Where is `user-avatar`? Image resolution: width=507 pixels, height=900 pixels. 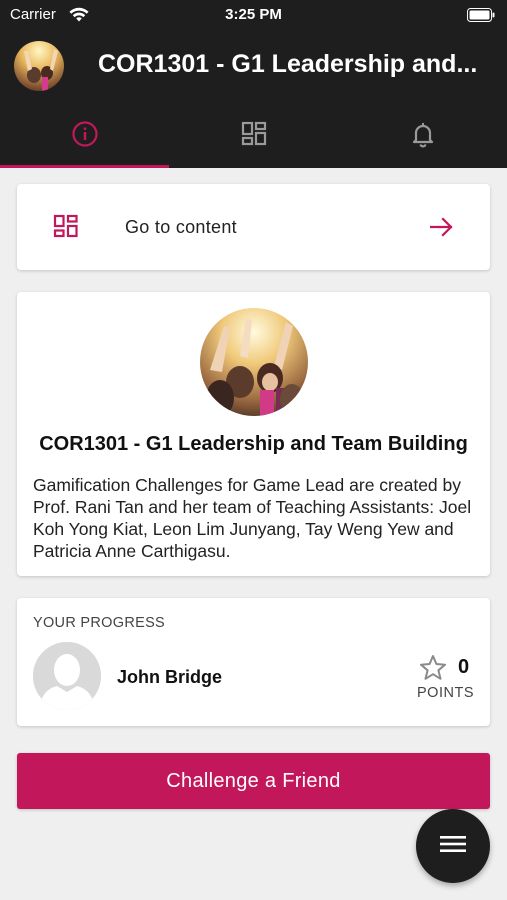
user-avatar is located at coordinates (67, 676).